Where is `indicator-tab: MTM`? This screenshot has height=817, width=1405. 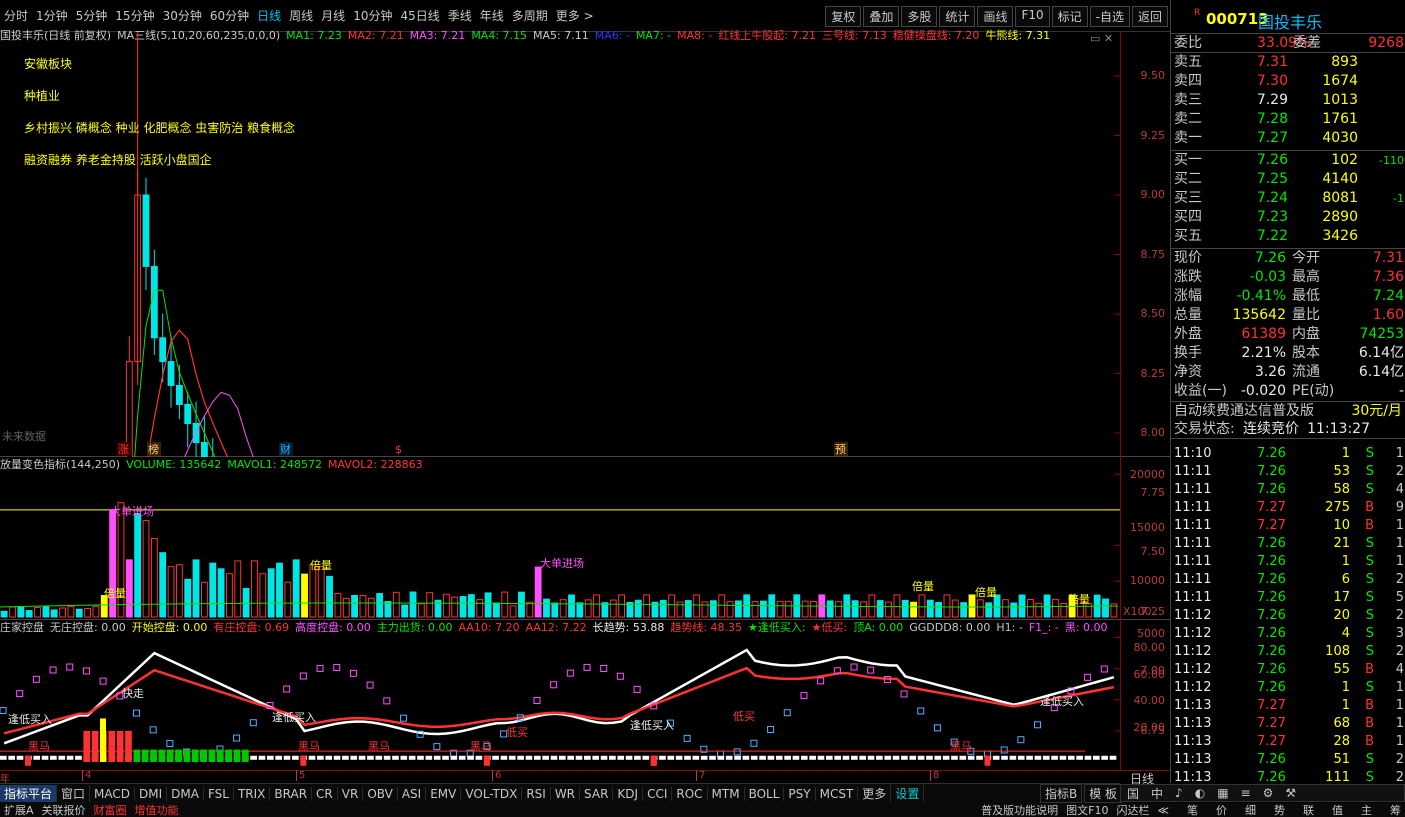 indicator-tab: MTM is located at coordinates (726, 793).